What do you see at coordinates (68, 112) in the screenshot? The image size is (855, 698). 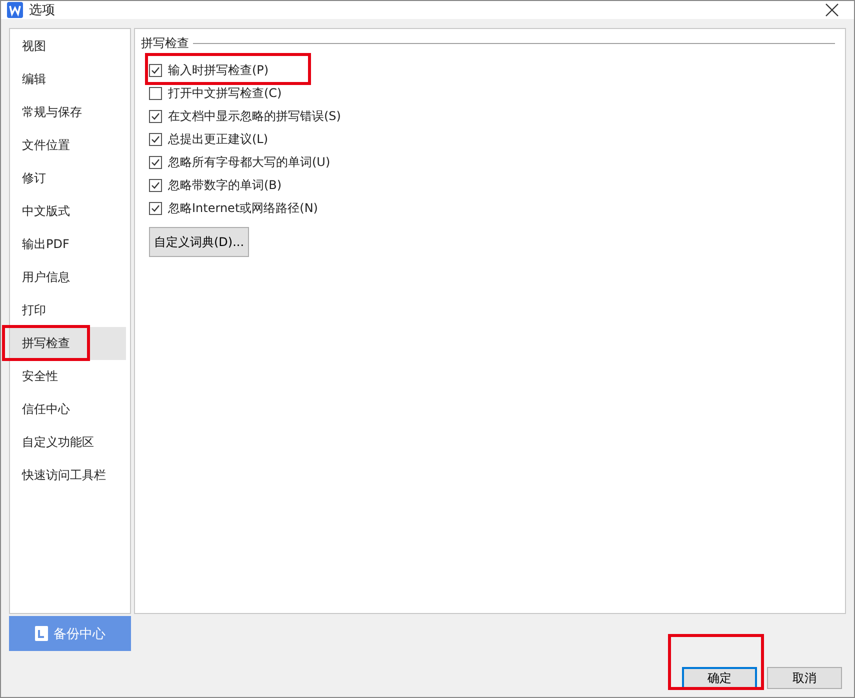 I see `sidebar-item: 常规与保存` at bounding box center [68, 112].